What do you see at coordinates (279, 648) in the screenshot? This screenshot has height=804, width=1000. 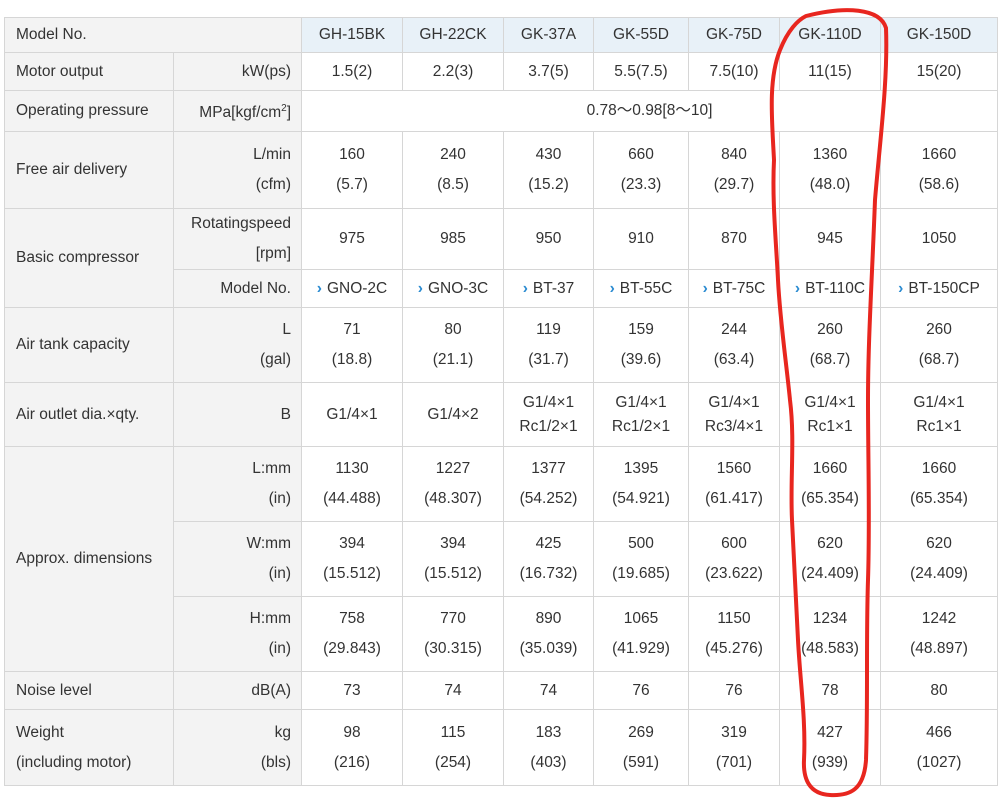 I see `cell-text: (in)` at bounding box center [279, 648].